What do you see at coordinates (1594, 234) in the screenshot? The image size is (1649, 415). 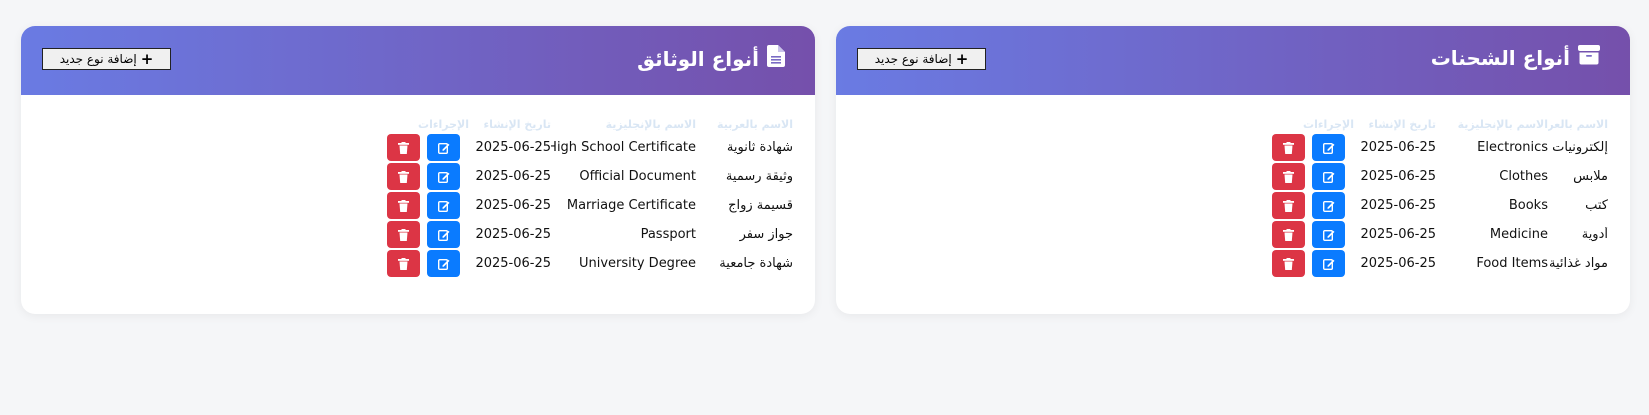 I see `cell-arabic-name: أدوية` at bounding box center [1594, 234].